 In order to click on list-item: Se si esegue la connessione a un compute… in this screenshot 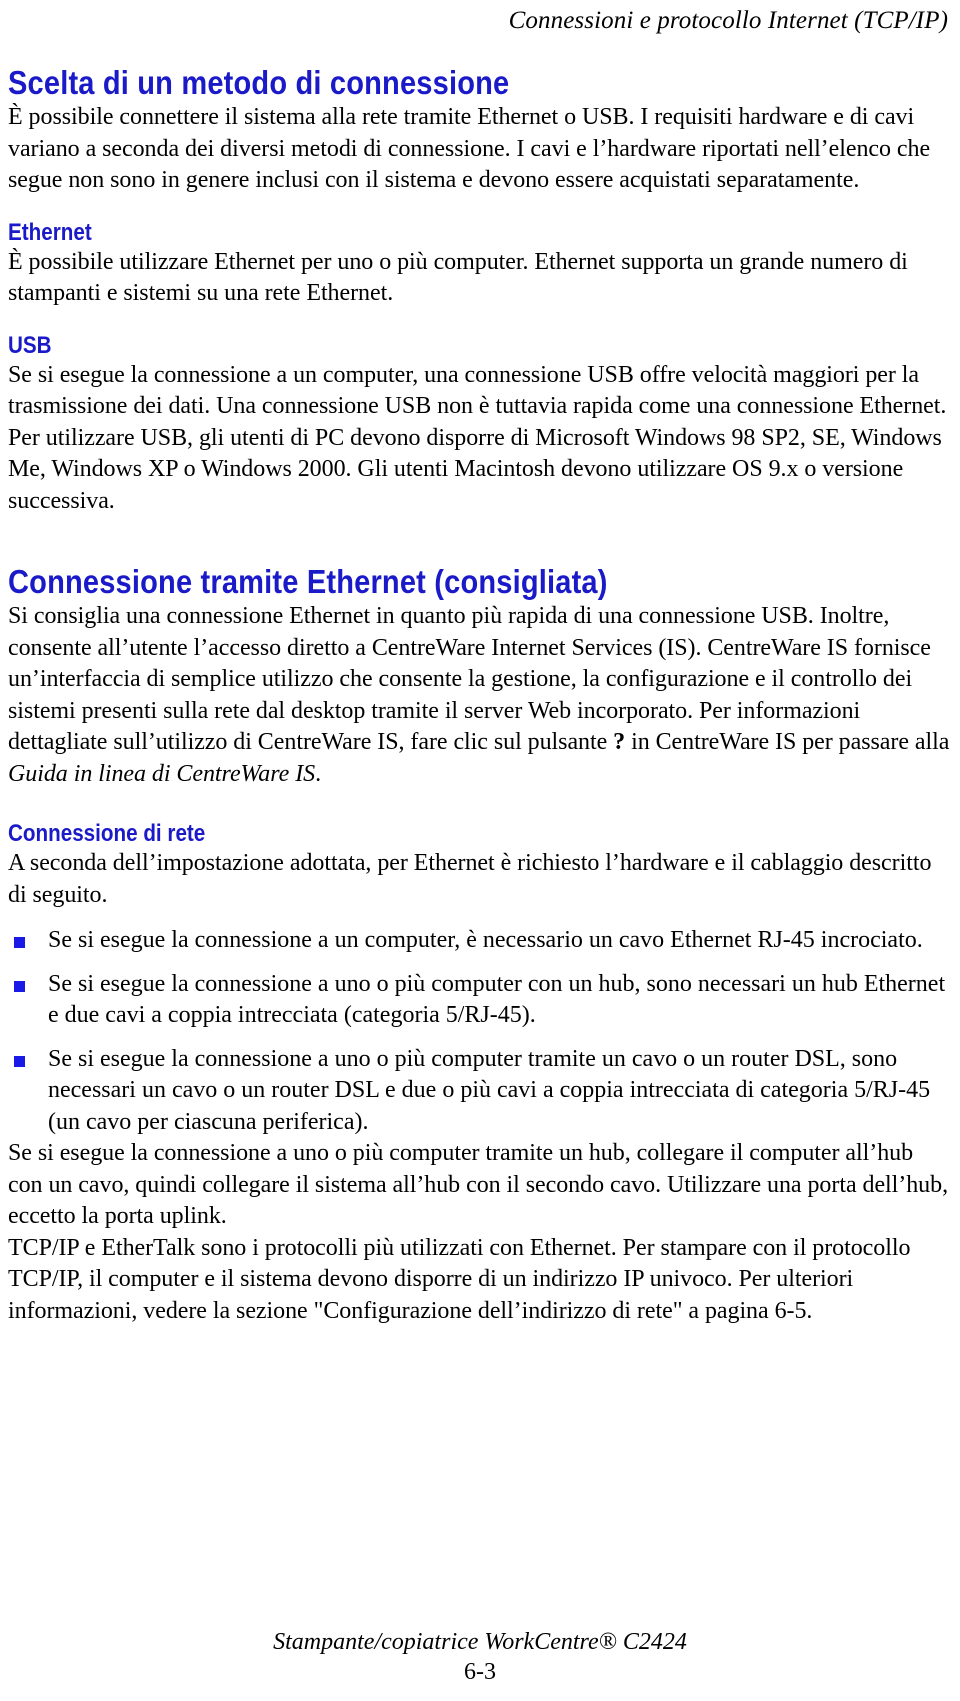, I will do `click(480, 941)`.